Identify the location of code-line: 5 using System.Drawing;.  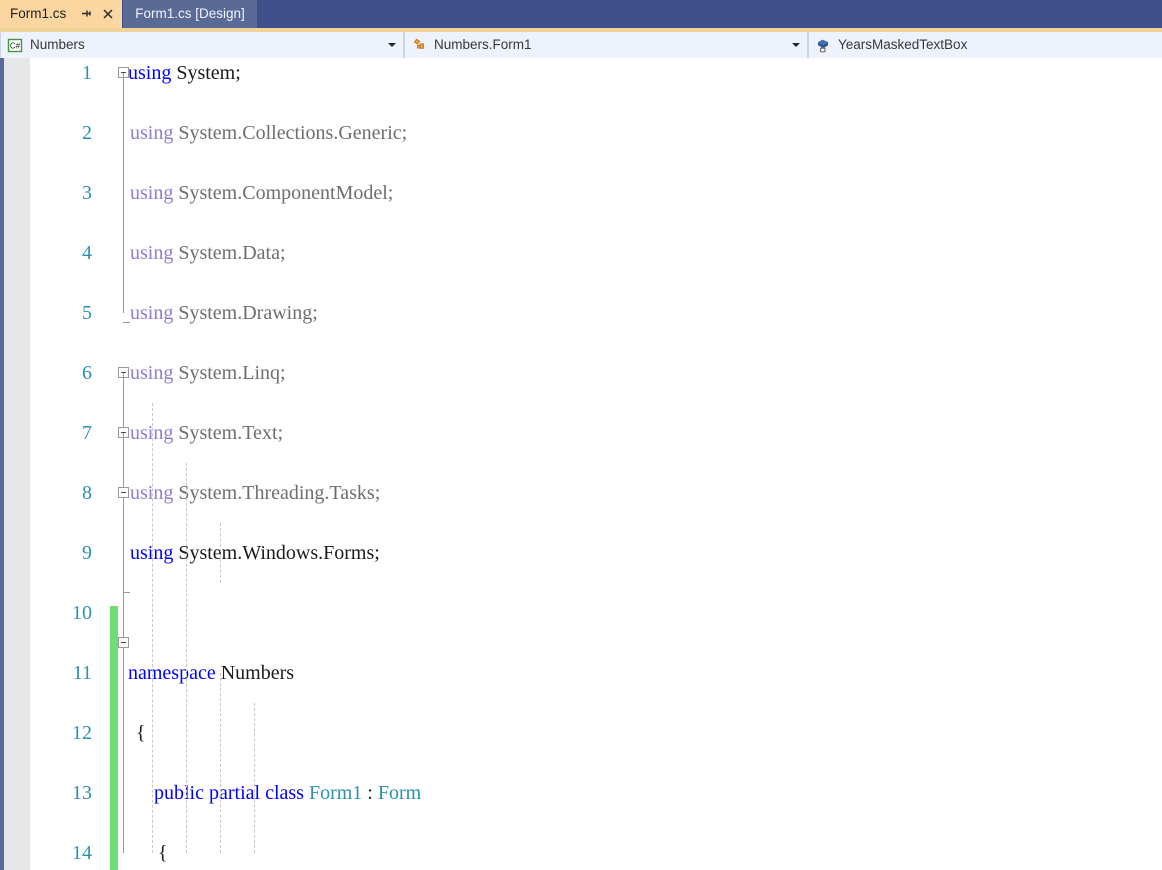
(581, 313).